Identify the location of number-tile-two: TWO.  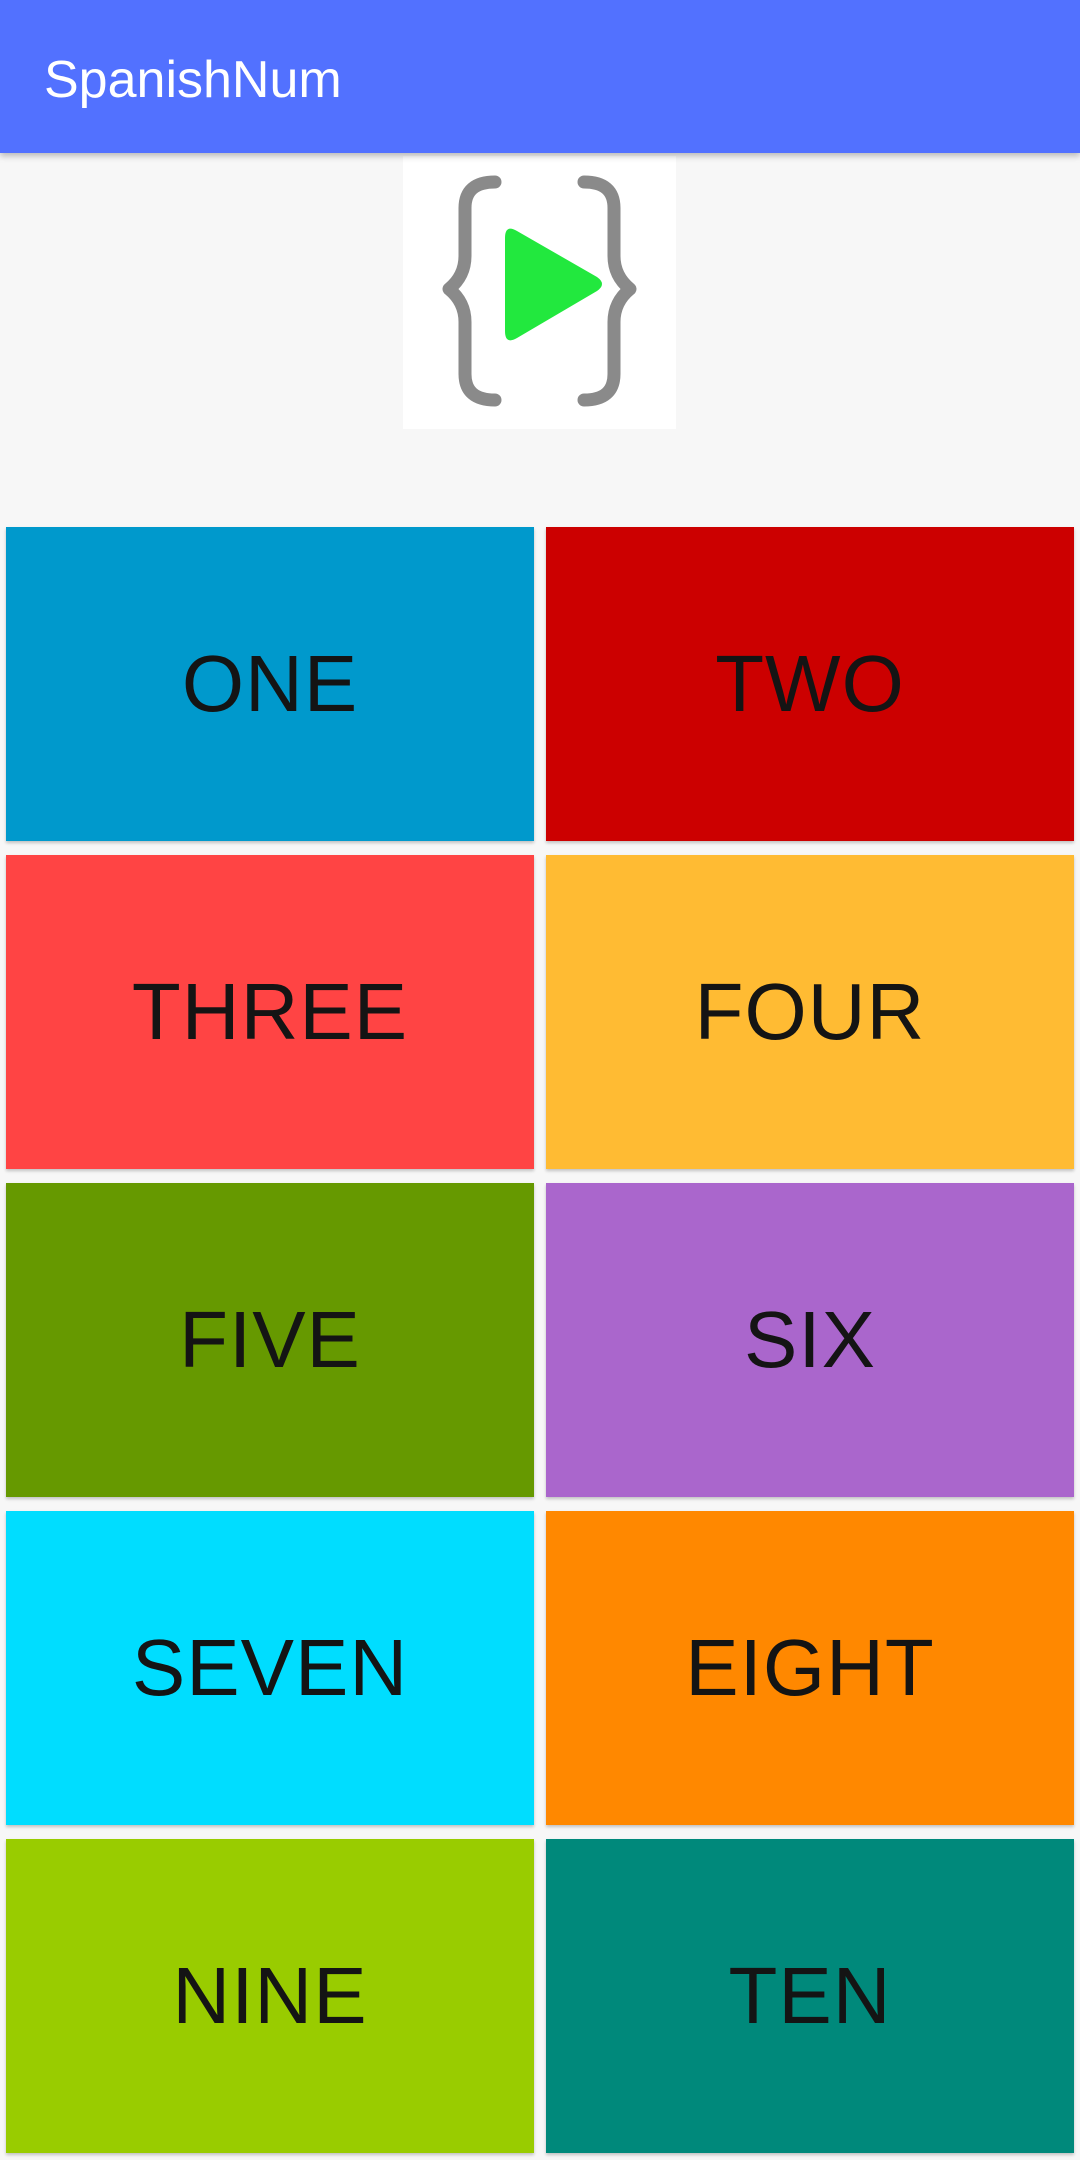
(810, 684).